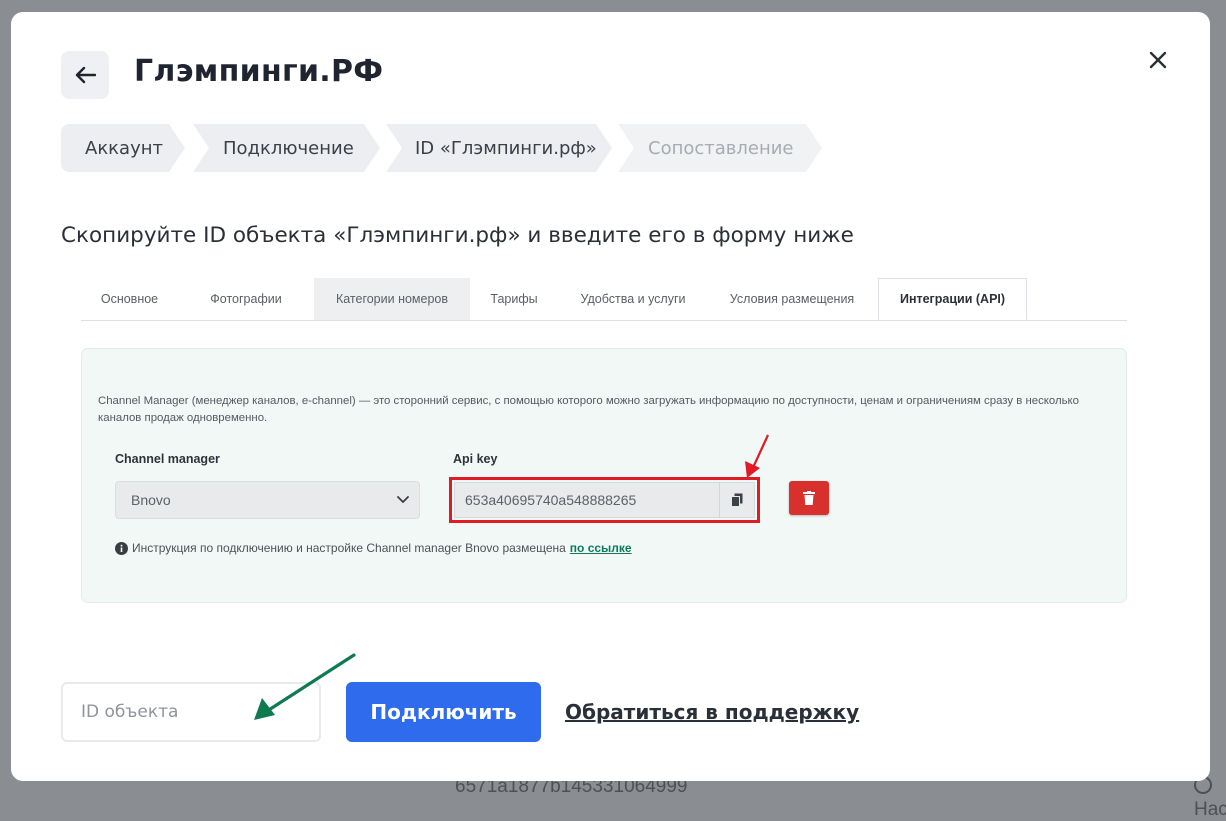  What do you see at coordinates (286, 148) in the screenshot?
I see `step-connection: Подключение` at bounding box center [286, 148].